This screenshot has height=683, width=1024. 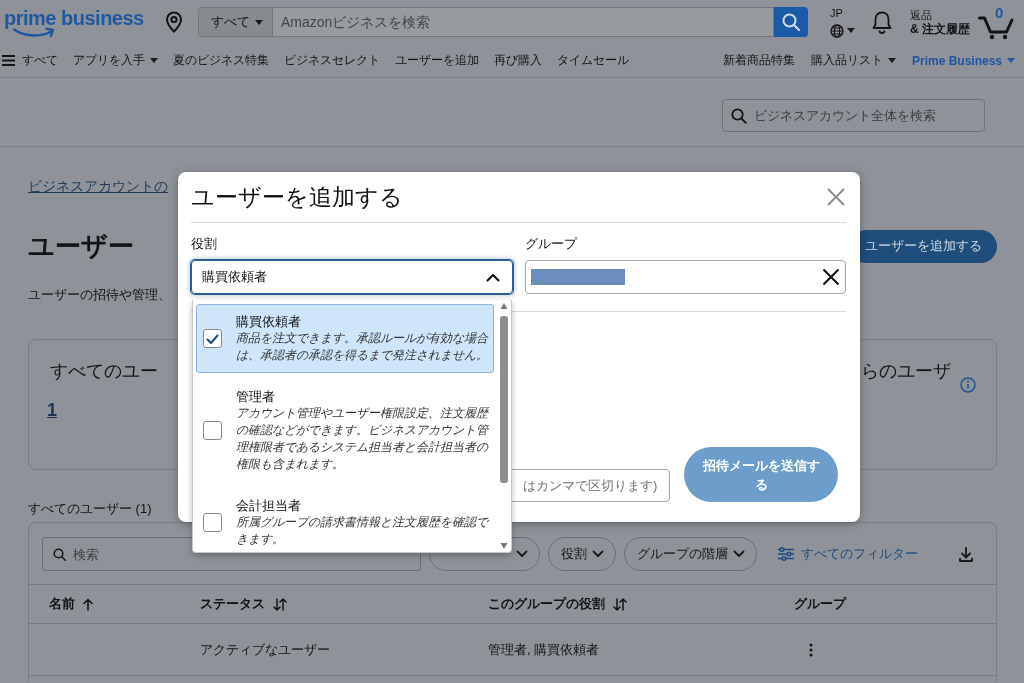 What do you see at coordinates (98, 187) in the screenshot?
I see `breadcrumb-link: ビジネスアカウントの` at bounding box center [98, 187].